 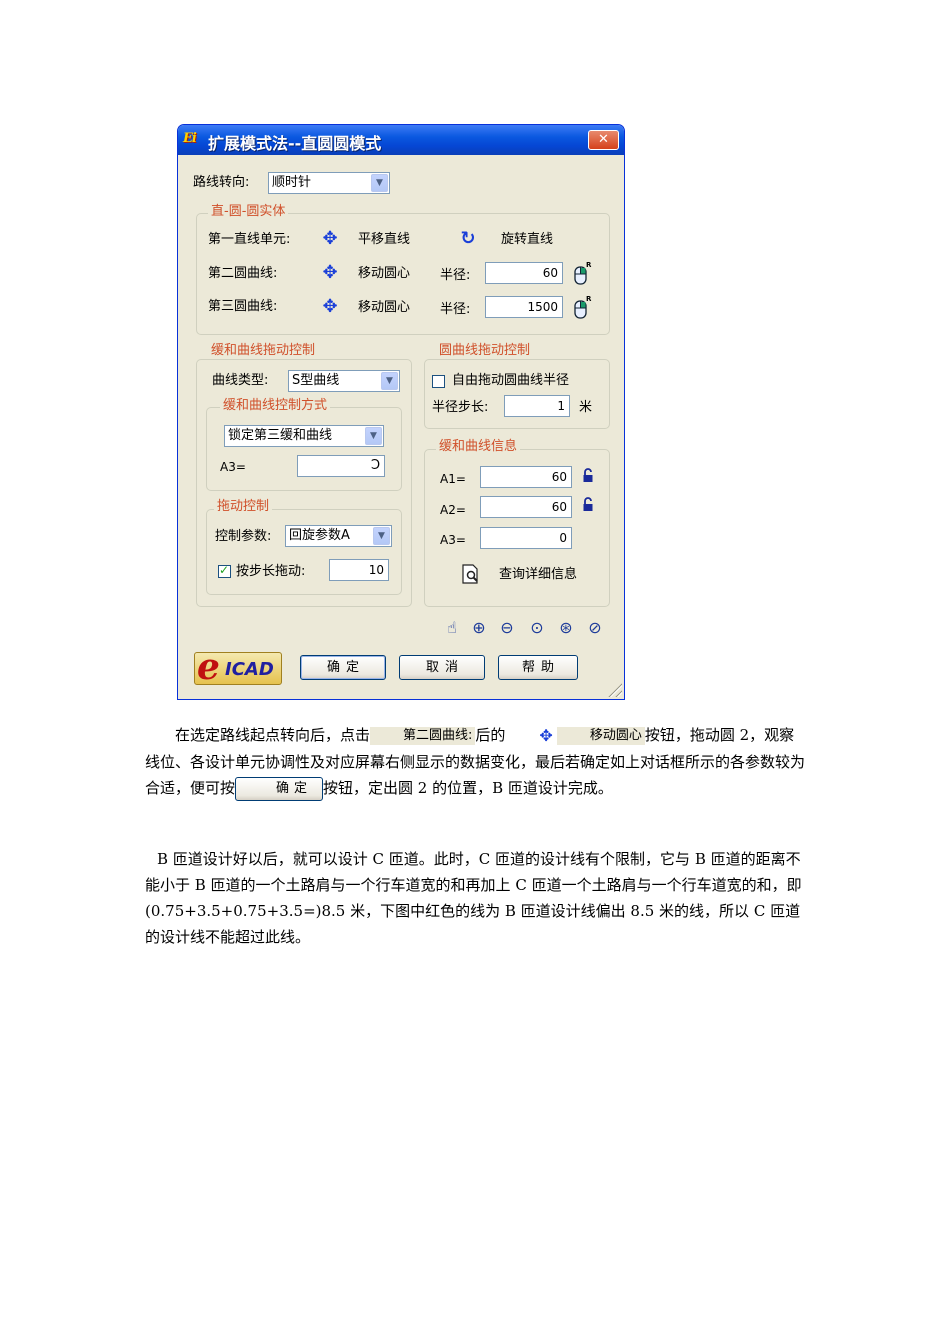 What do you see at coordinates (376, 465) in the screenshot?
I see `text-cursor-icon: Ↄ` at bounding box center [376, 465].